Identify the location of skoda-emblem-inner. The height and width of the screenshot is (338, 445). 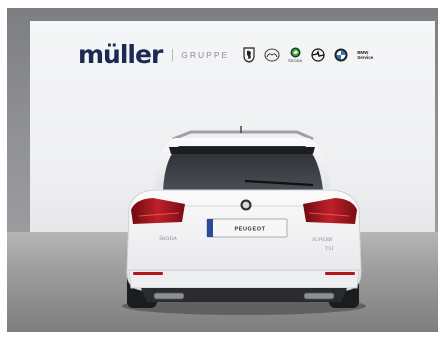
(246, 205).